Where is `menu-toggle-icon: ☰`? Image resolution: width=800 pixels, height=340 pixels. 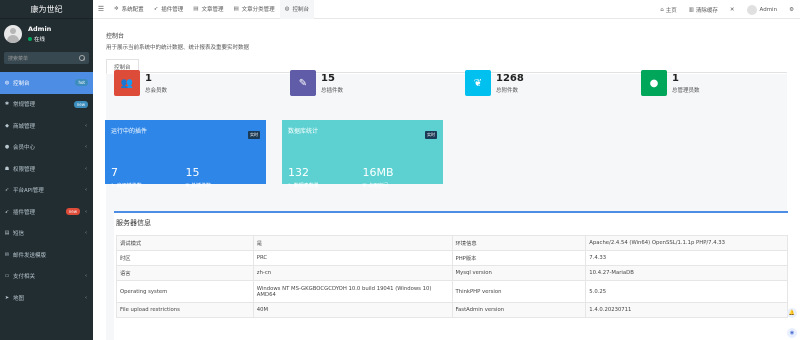
menu-toggle-icon: ☰ is located at coordinates (101, 9).